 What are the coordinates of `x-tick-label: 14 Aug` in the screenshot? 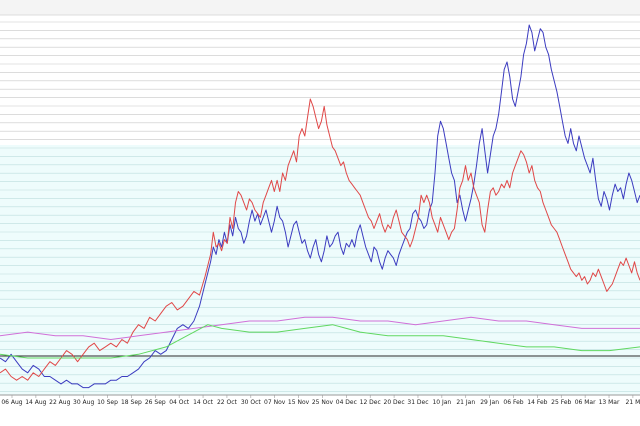 It's located at (35, 402).